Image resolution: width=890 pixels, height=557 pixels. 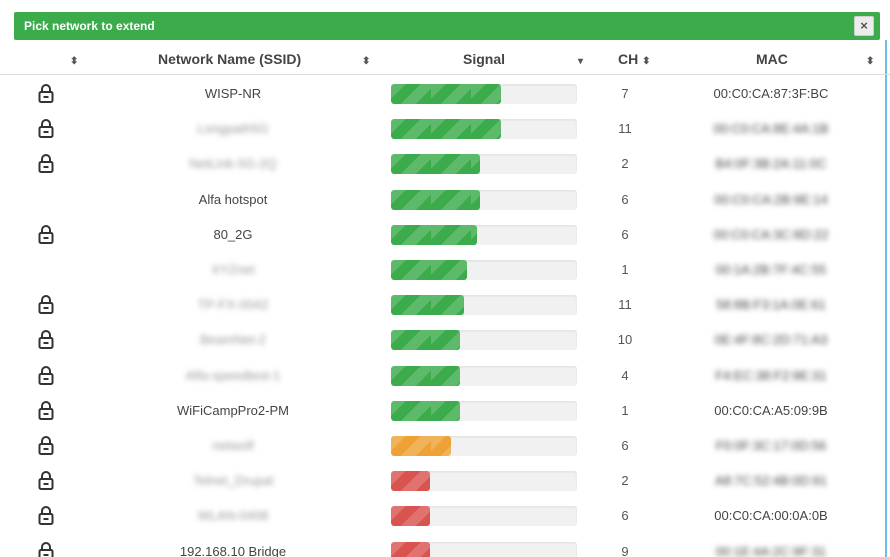 What do you see at coordinates (771, 164) in the screenshot?
I see `mac-cell: B4:0F:3B:2A:11:0C` at bounding box center [771, 164].